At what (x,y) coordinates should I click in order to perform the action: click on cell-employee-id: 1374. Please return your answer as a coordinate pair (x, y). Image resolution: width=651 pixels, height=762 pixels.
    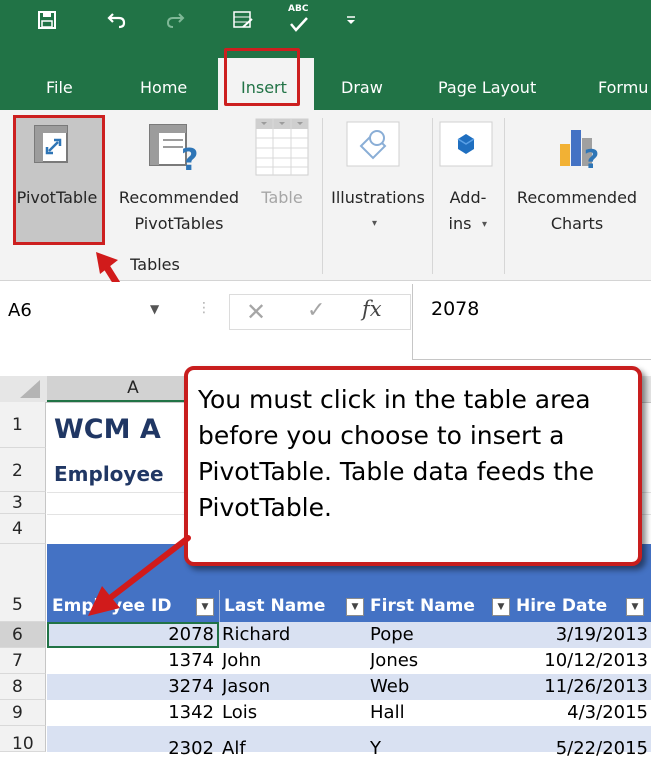
    Looking at the image, I should click on (182, 660).